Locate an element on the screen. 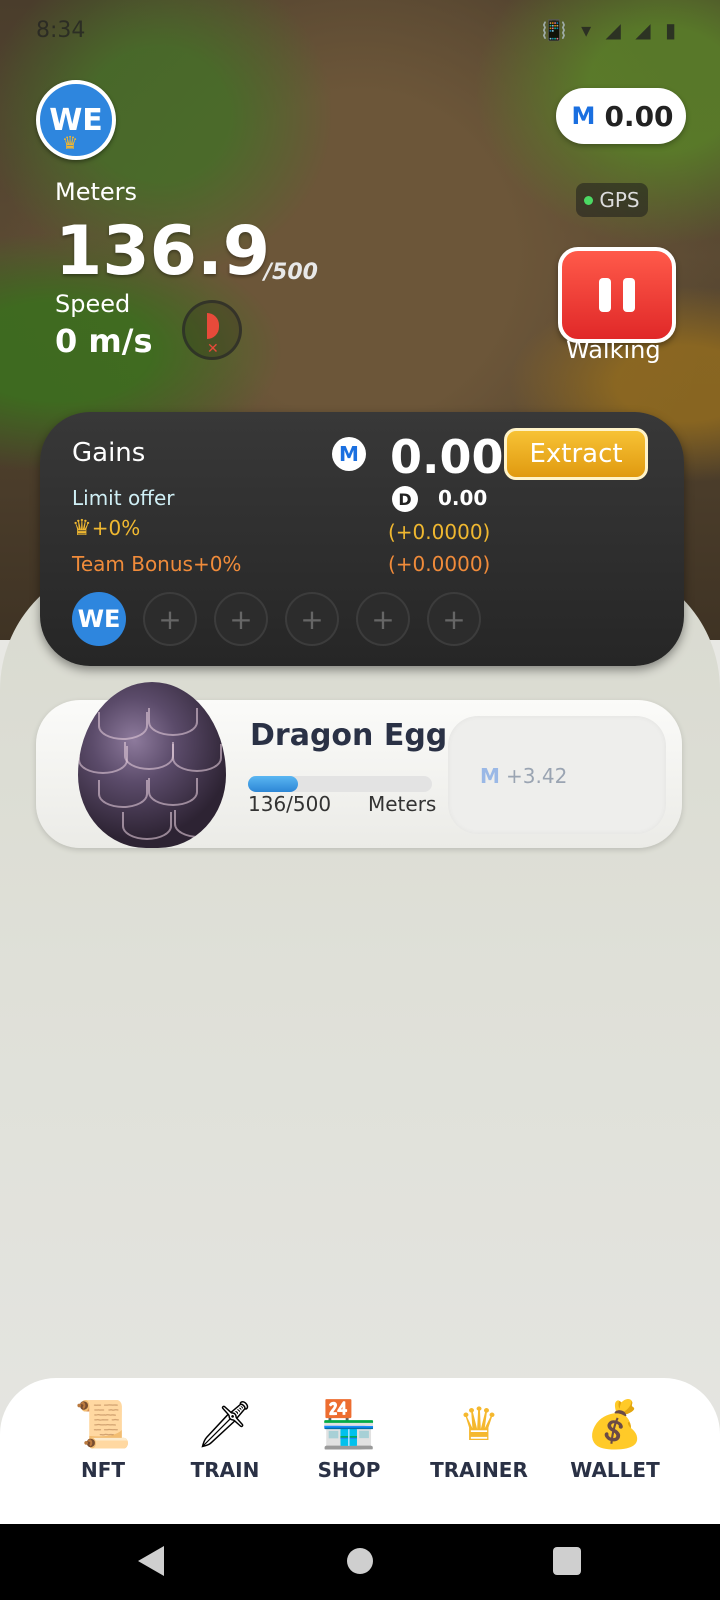  nav-train: 🗡 TRAIN is located at coordinates (225, 1438).